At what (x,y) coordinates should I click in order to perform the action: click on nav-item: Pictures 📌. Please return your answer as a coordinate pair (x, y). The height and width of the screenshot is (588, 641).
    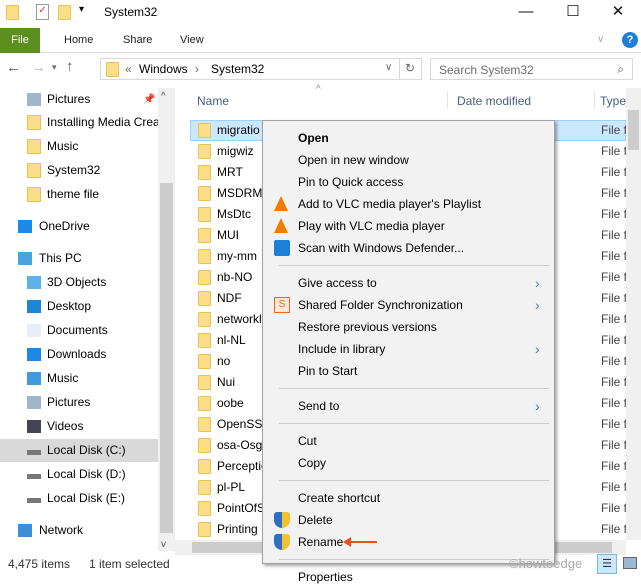
    Looking at the image, I should click on (79, 99).